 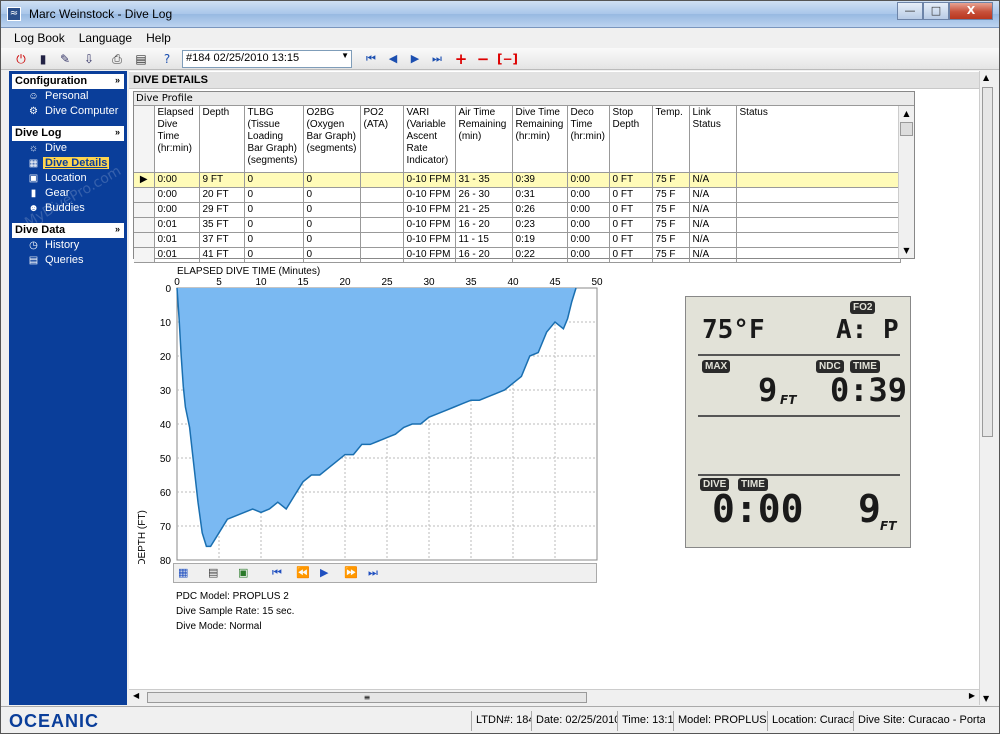 I want to click on table-cell: 0:01, so click(x=177, y=255).